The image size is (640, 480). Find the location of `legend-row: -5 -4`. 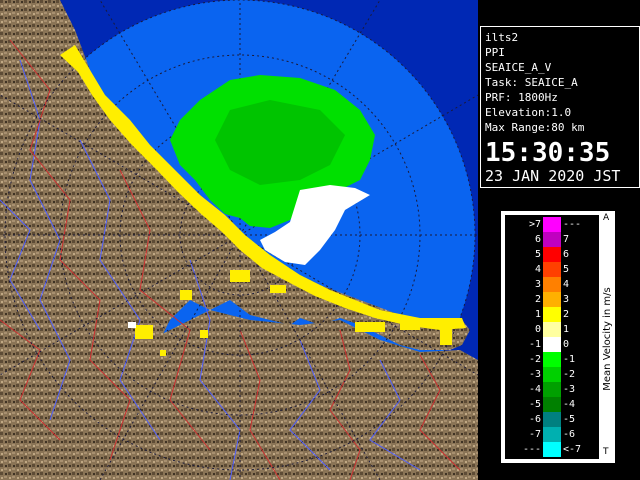

legend-row: -5 -4 is located at coordinates (552, 404).